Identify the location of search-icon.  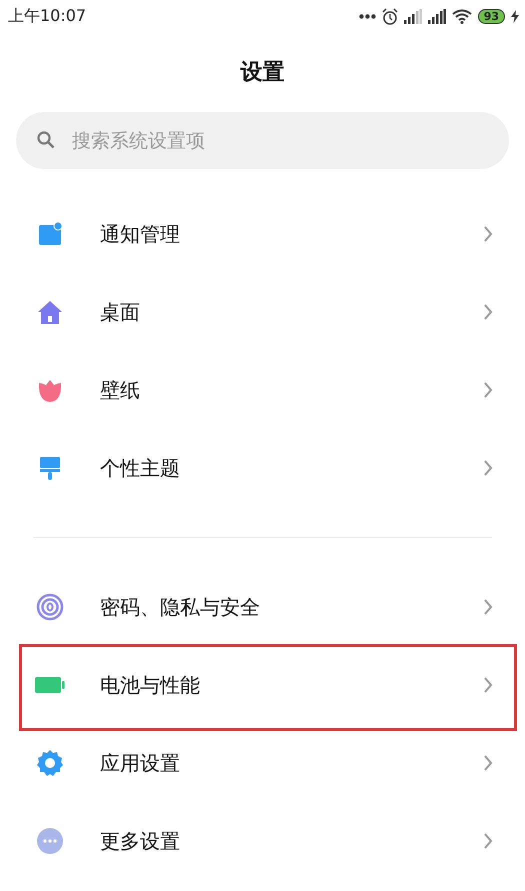
(46, 140).